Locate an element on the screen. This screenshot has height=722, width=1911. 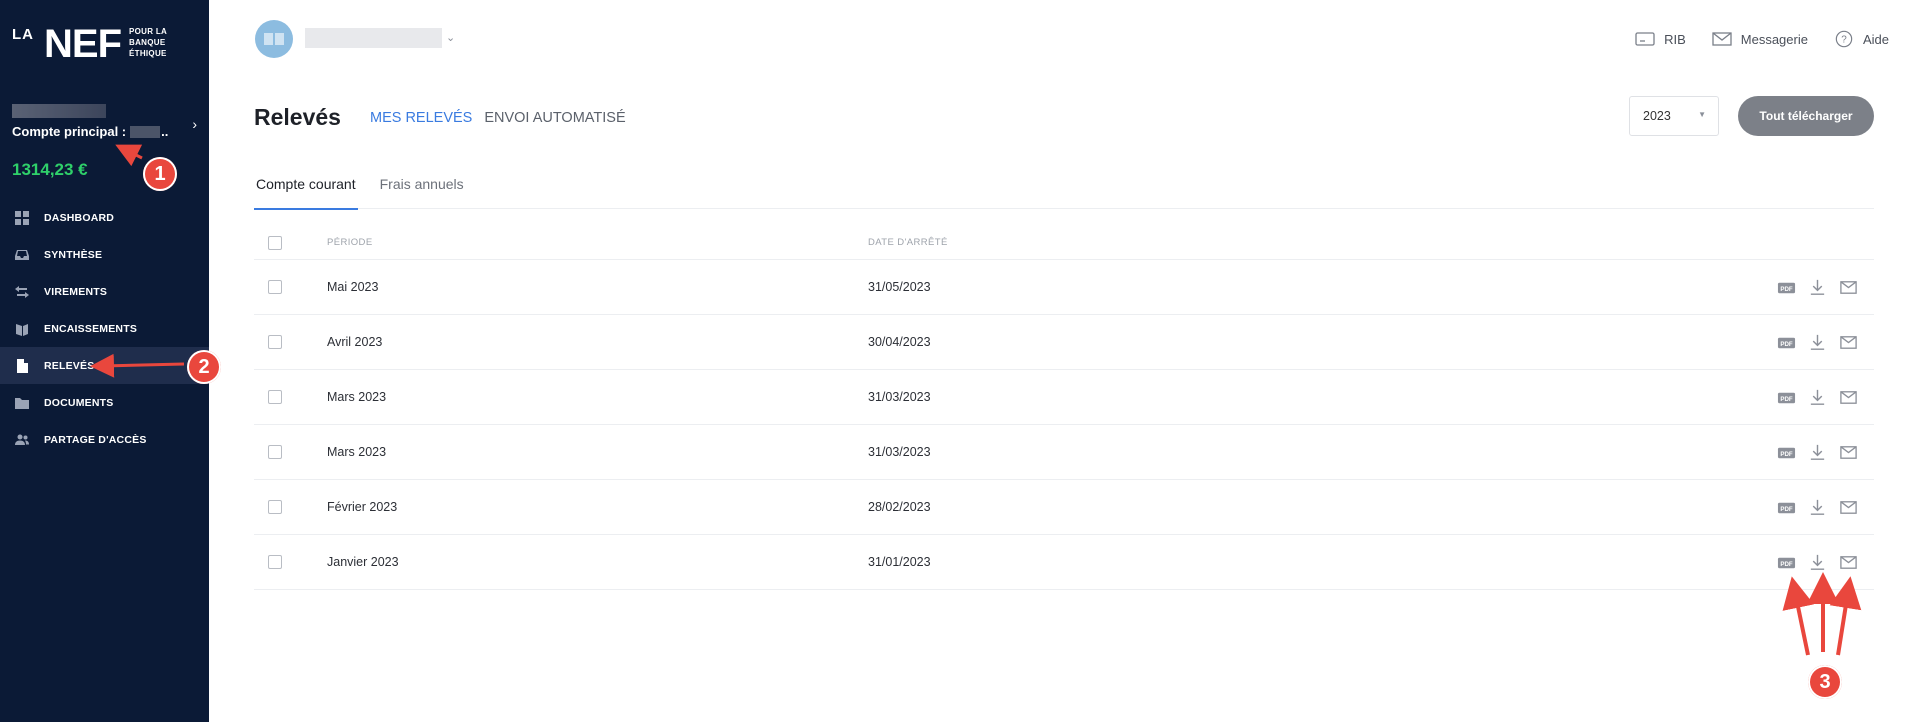
column-header-period: PÉRIODE is located at coordinates (350, 242).